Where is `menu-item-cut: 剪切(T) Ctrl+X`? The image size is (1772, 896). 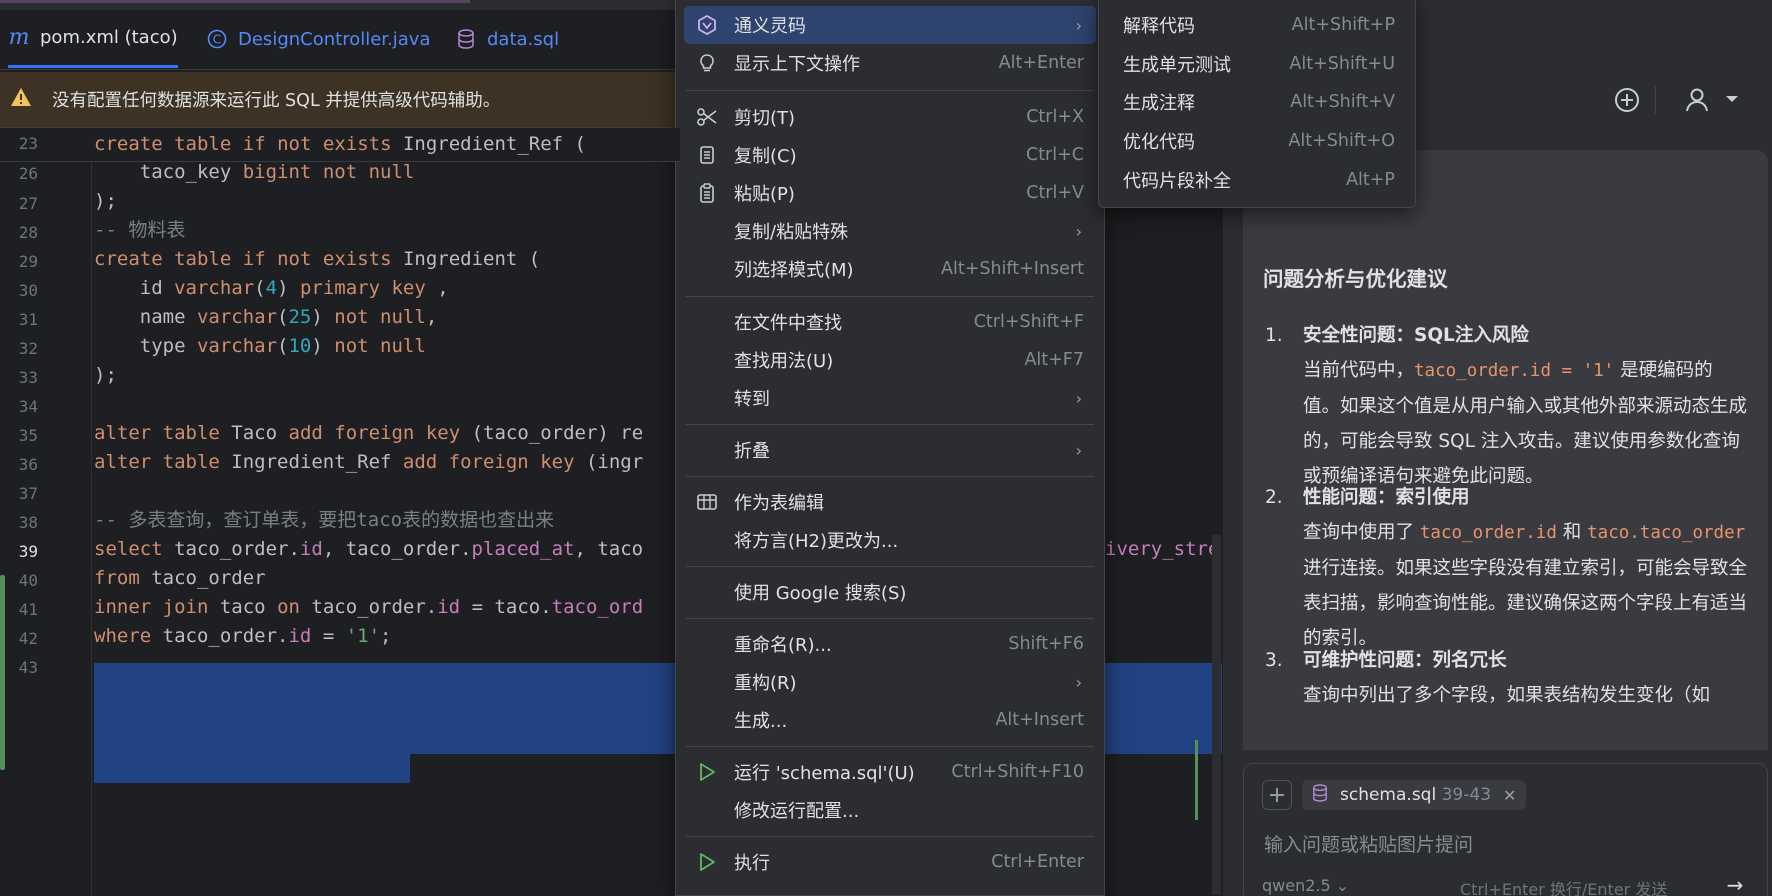 menu-item-cut: 剪切(T) Ctrl+X is located at coordinates (890, 117).